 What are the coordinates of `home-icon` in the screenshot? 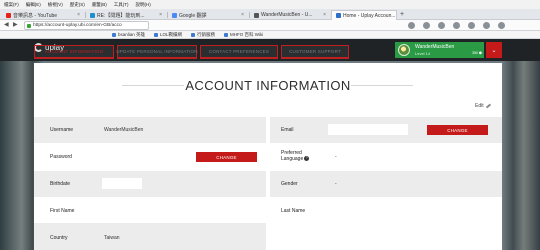 It's located at (456, 25).